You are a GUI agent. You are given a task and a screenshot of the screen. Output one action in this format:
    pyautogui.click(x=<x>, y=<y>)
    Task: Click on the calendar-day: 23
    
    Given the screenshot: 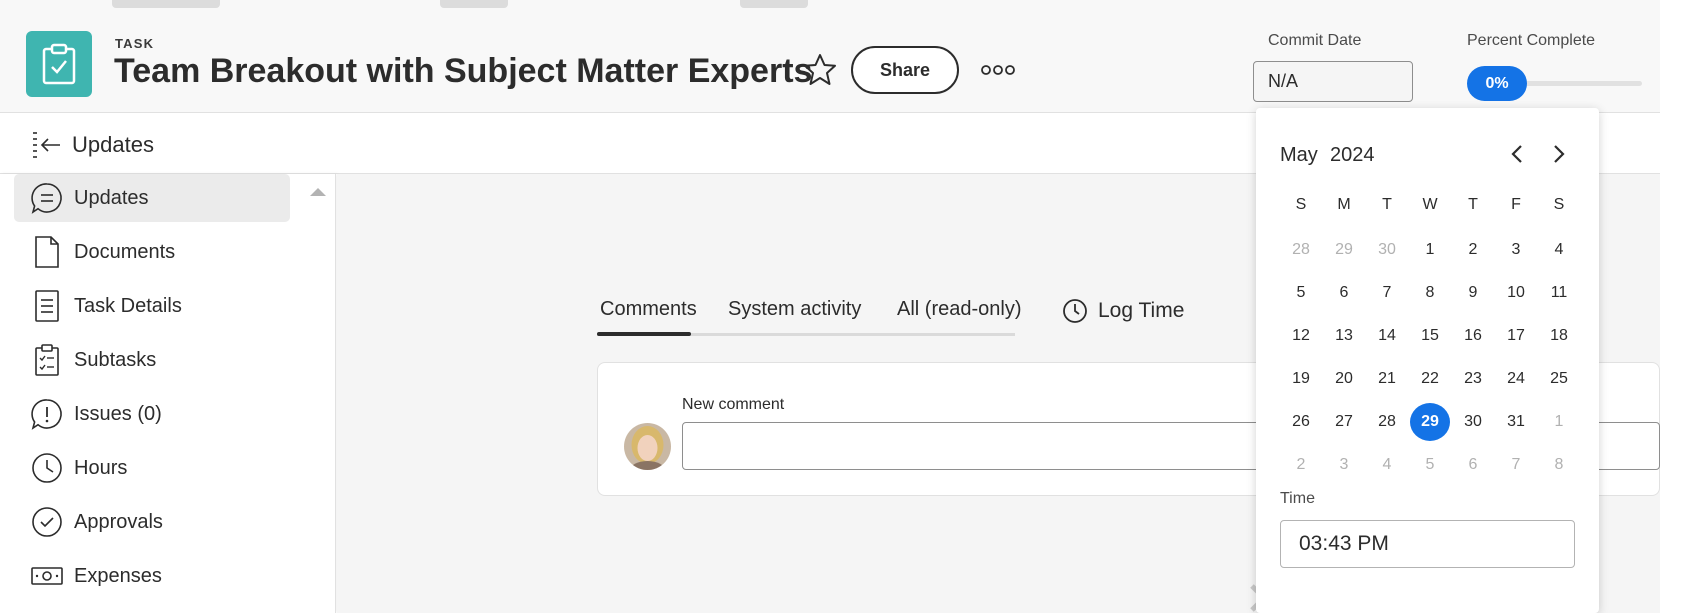 What is the action you would take?
    pyautogui.click(x=1473, y=379)
    